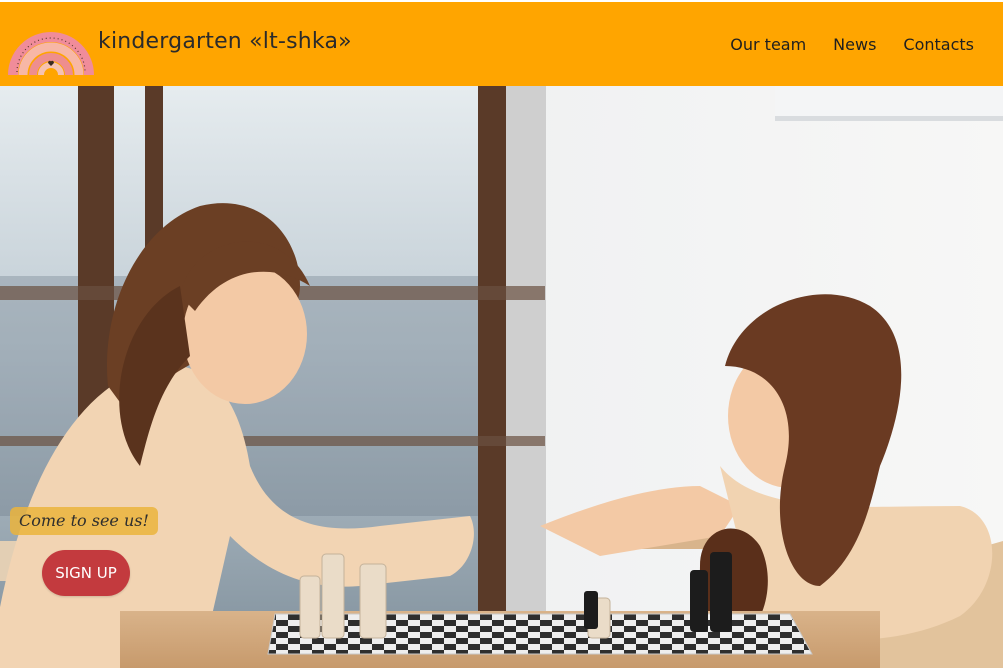 This screenshot has width=1003, height=668. I want to click on nav-link-our-team: Our team, so click(768, 44).